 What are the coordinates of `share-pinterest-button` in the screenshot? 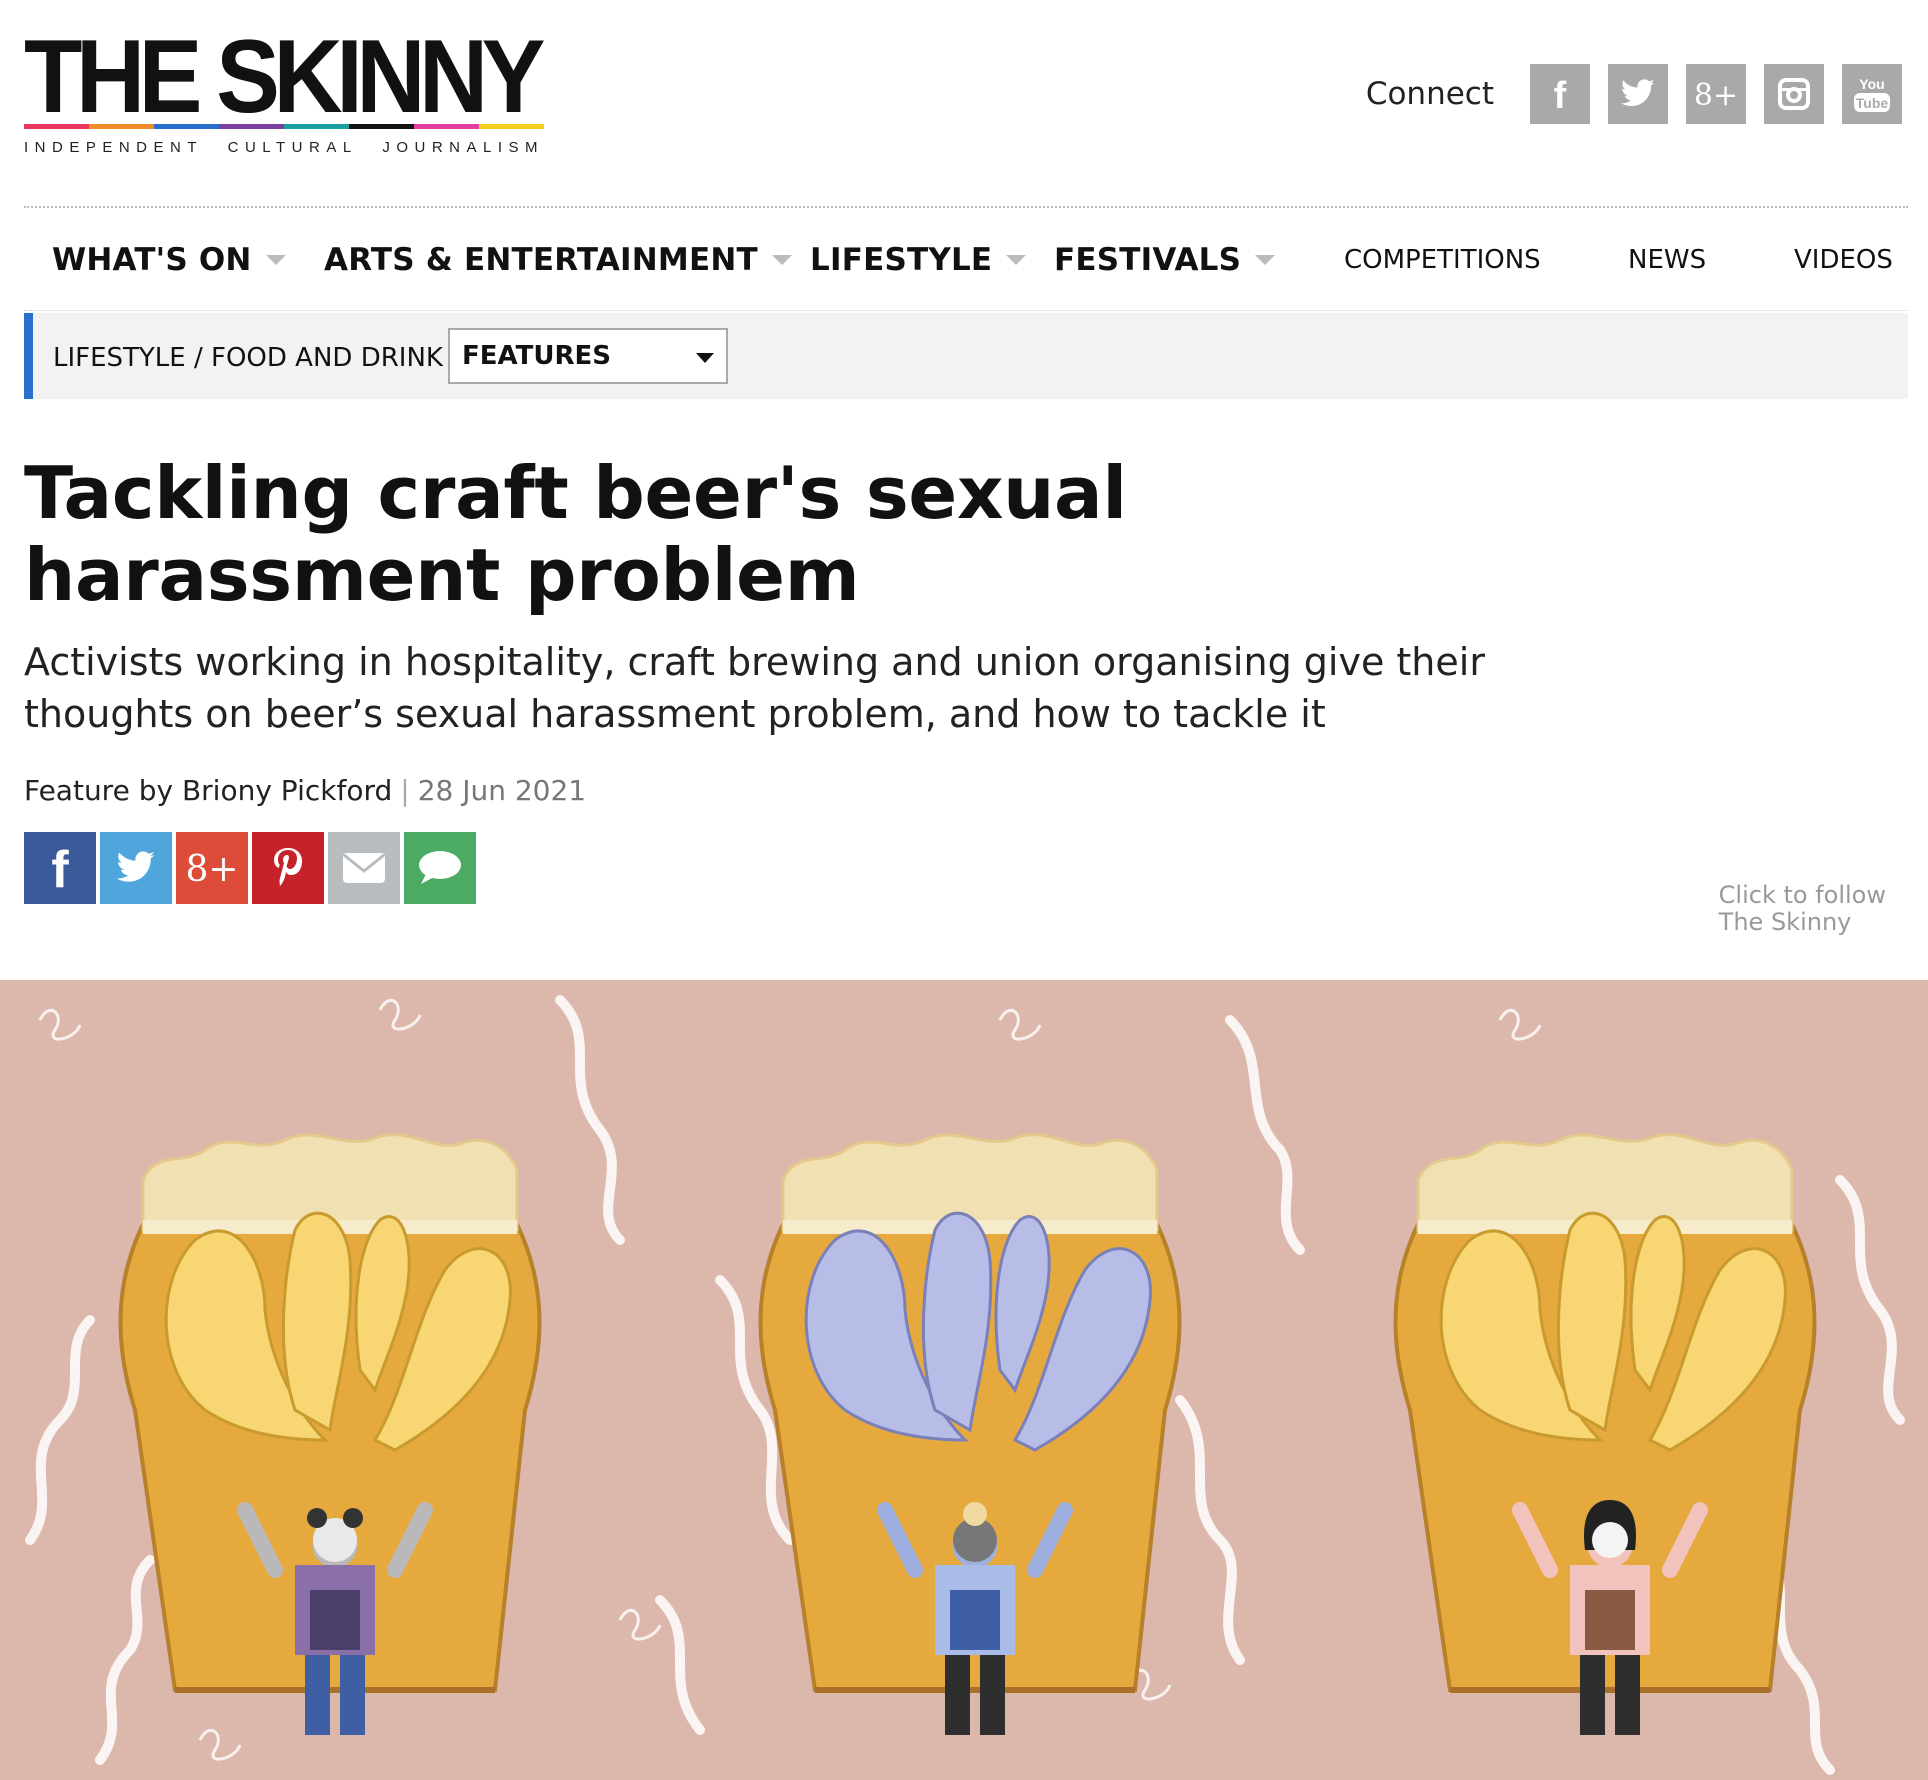 It's located at (288, 868).